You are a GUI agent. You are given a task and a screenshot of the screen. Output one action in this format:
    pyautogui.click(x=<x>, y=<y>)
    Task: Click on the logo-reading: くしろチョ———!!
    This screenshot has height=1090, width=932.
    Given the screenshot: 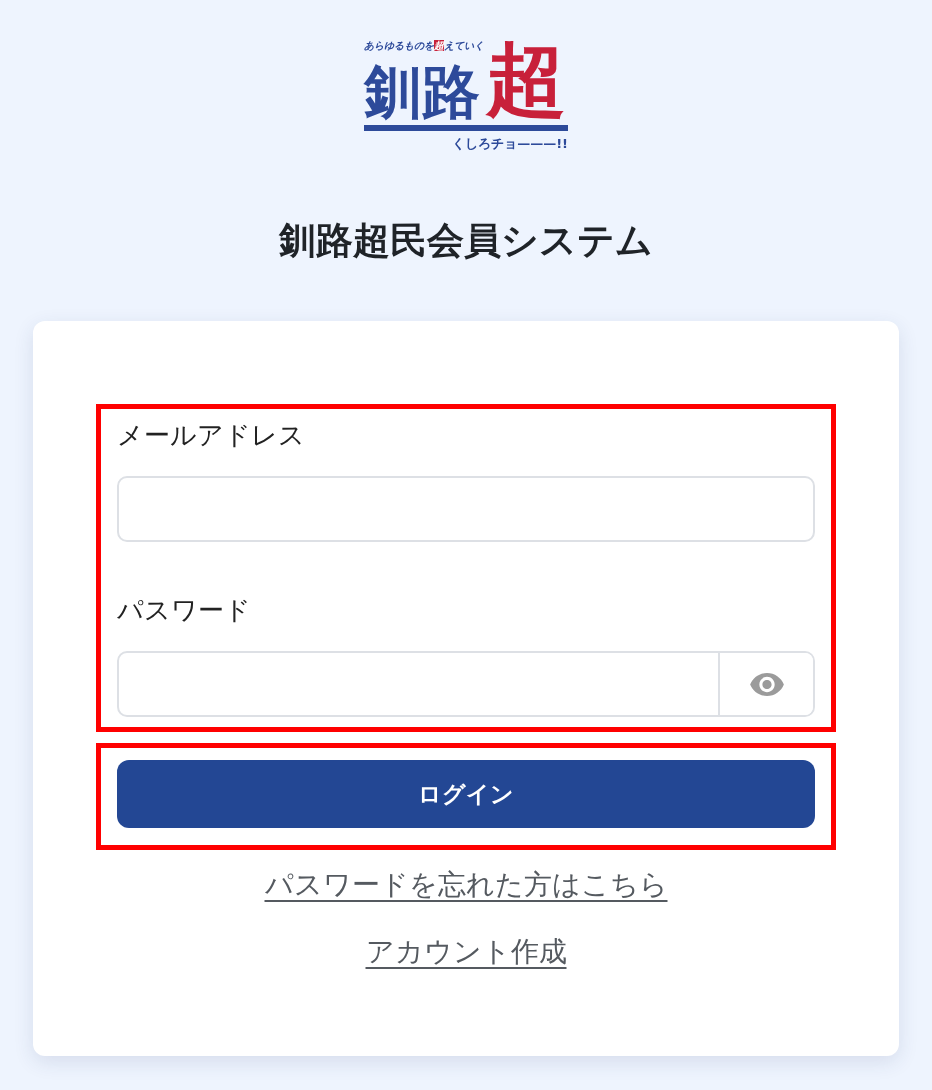 What is the action you would take?
    pyautogui.click(x=510, y=144)
    